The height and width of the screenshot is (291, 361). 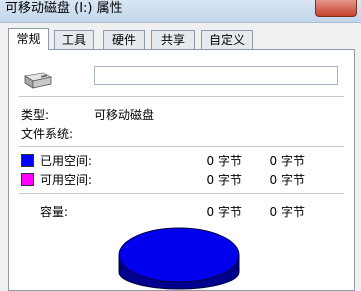 I want to click on tab-hardware: 硬件, so click(x=124, y=39).